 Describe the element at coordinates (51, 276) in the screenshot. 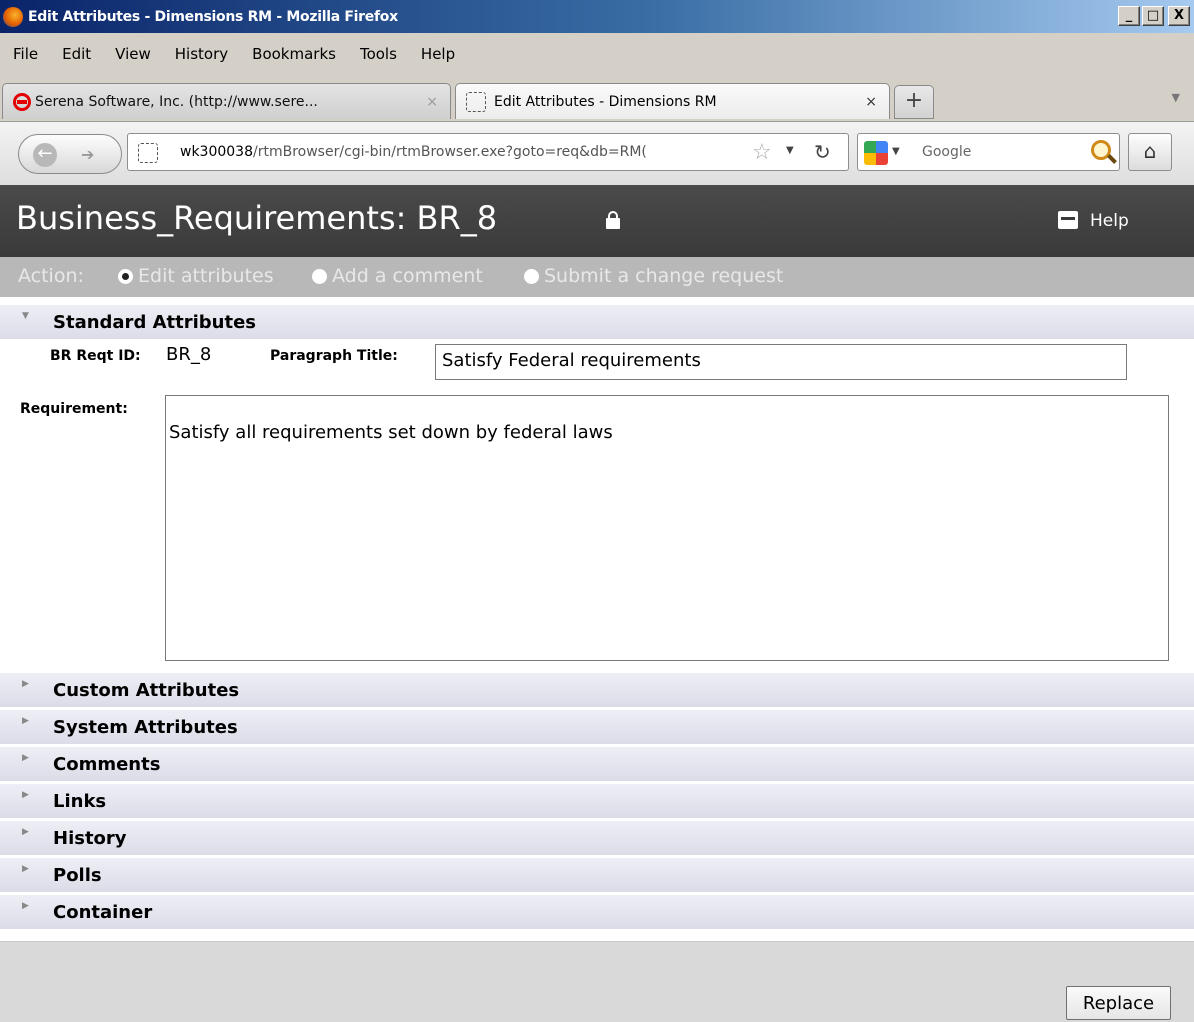

I see `action-label: Action:` at that location.